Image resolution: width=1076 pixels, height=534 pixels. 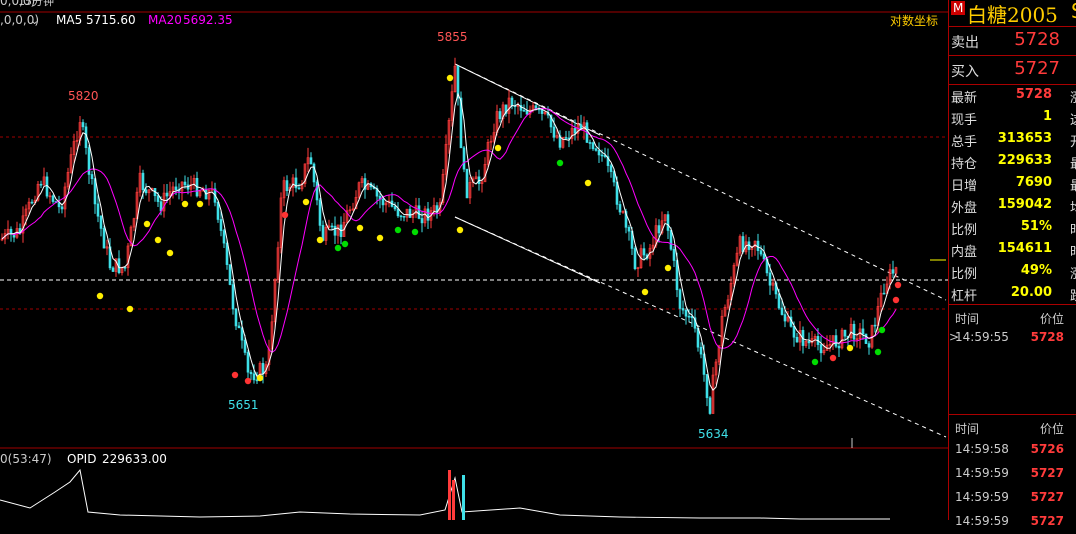 What do you see at coordinates (1073, 272) in the screenshot?
I see `quote-cut-label: 涨` at bounding box center [1073, 272].